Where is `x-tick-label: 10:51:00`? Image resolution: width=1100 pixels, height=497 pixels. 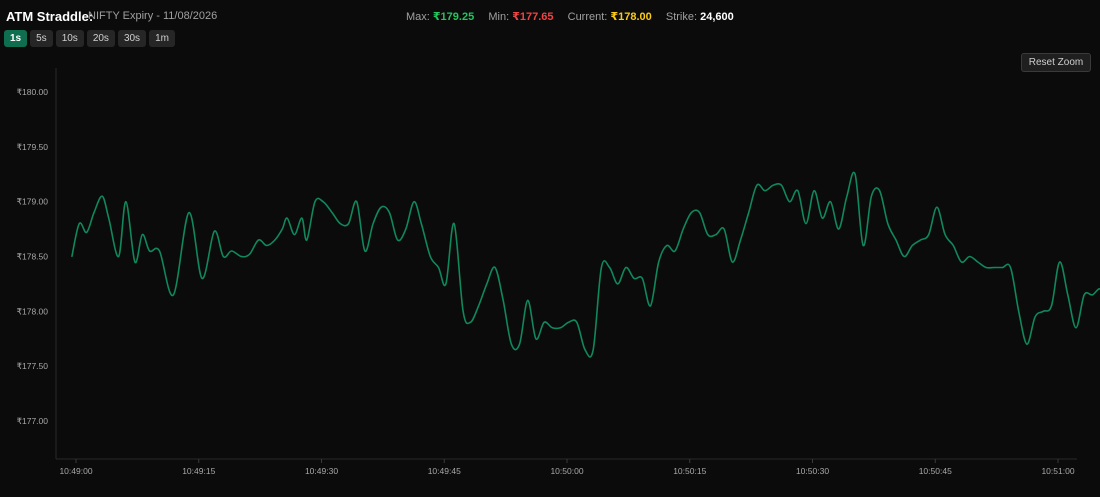
x-tick-label: 10:51:00 is located at coordinates (1057, 471).